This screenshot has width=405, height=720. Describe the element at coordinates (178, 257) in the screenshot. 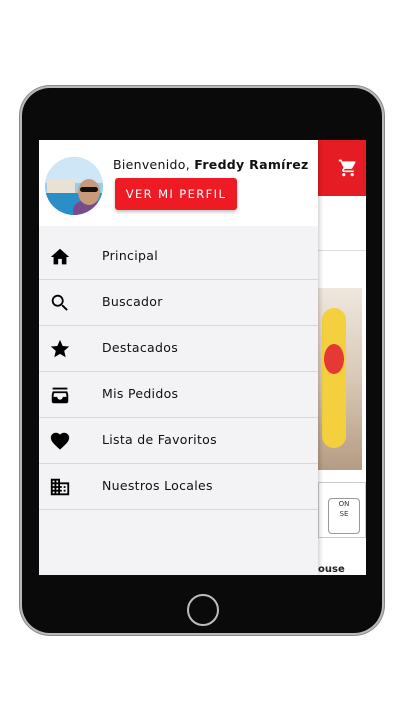

I see `menu-item-principal: Principal` at that location.